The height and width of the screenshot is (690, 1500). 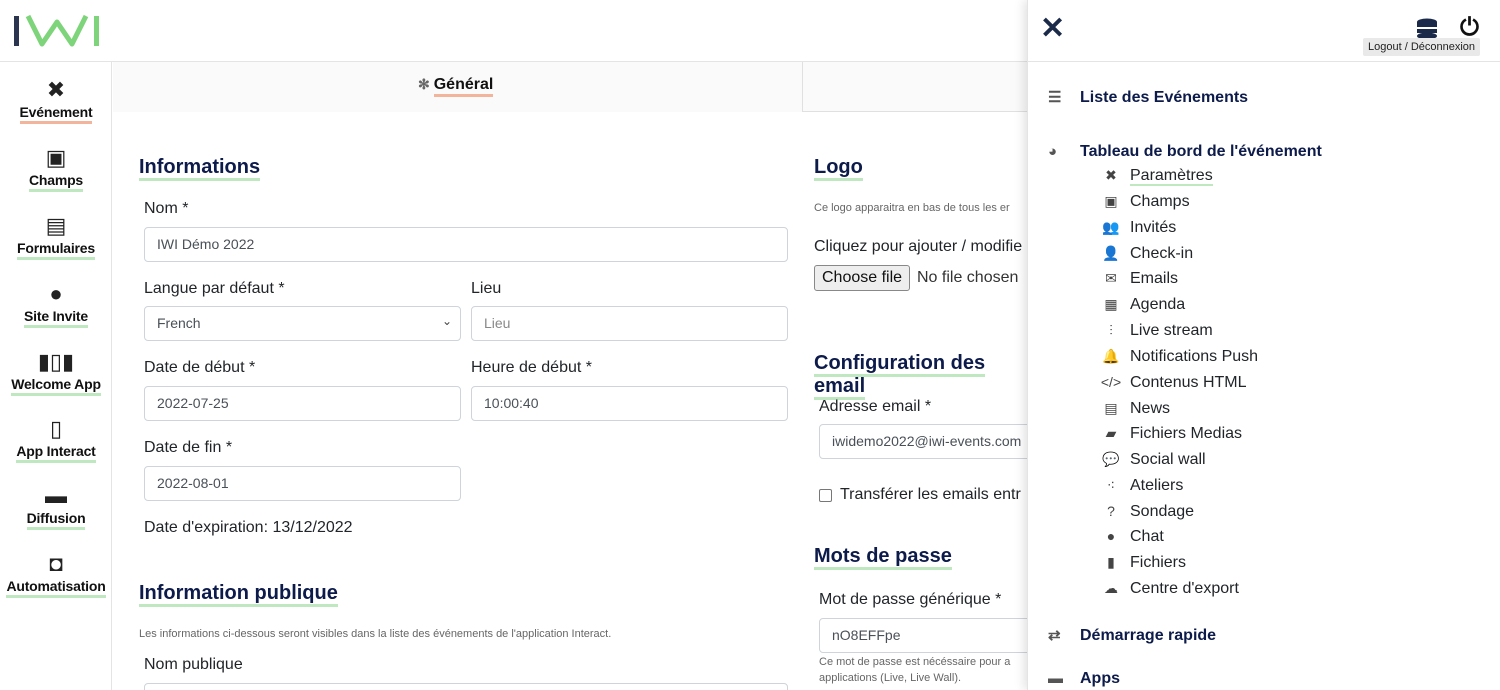 What do you see at coordinates (56, 250) in the screenshot?
I see `sidebar-item-label: Formulaires` at bounding box center [56, 250].